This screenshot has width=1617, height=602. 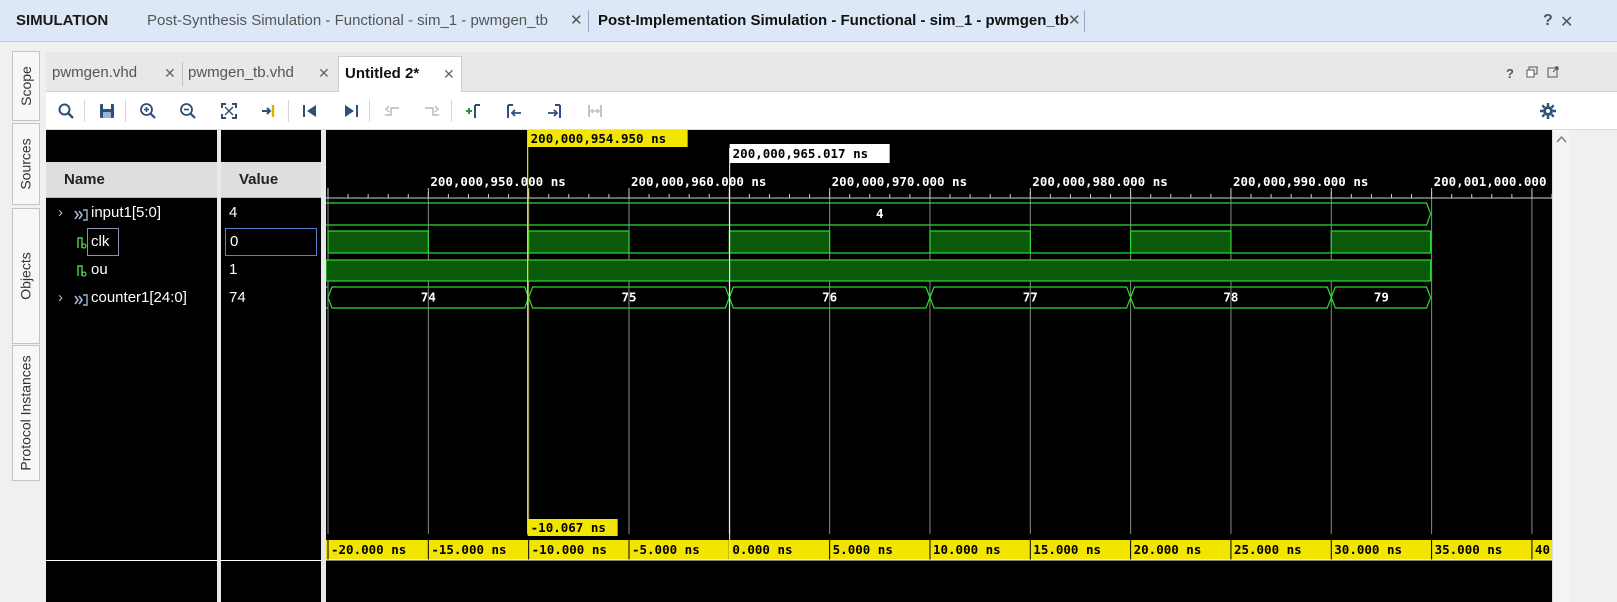 I want to click on time-ruler-label: 200,000,950.000 ns, so click(x=497, y=181).